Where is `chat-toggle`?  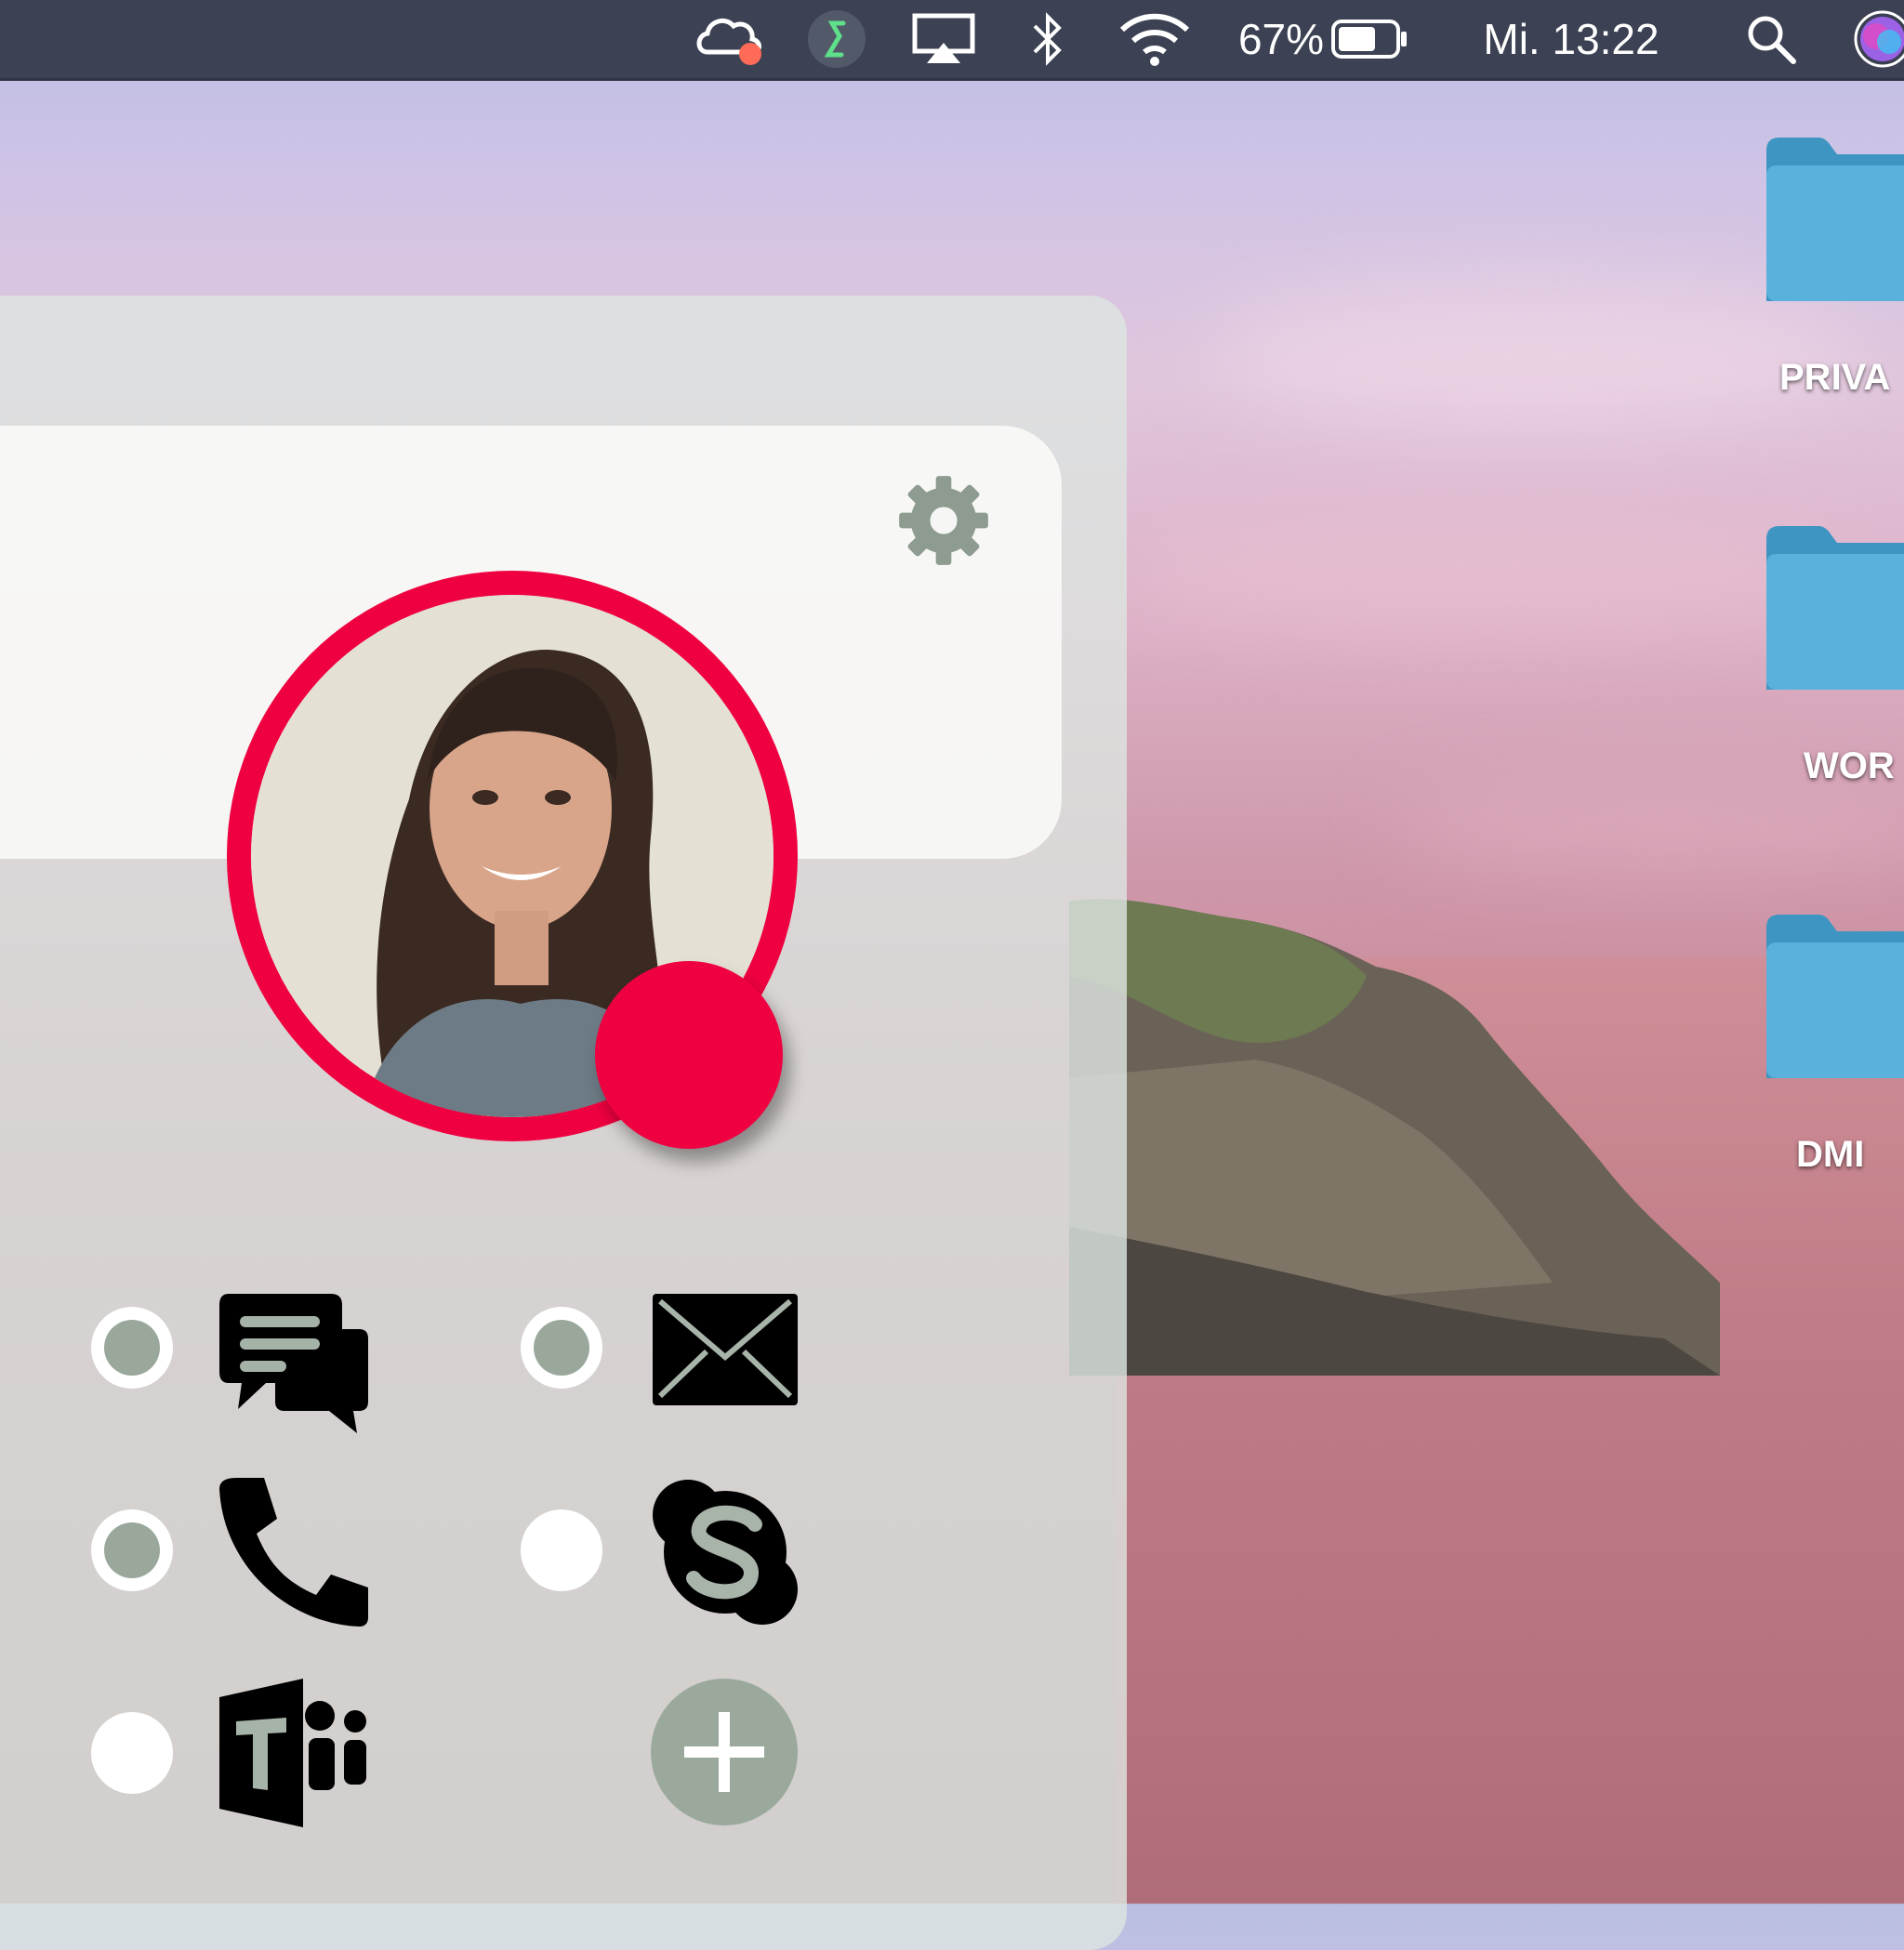 chat-toggle is located at coordinates (132, 1348).